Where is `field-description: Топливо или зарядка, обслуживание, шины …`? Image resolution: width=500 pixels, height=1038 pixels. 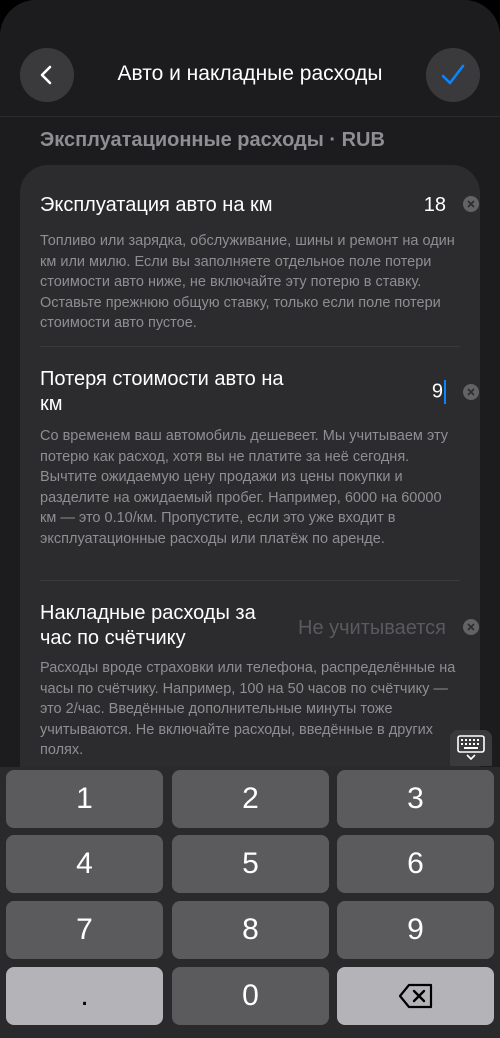 field-description: Топливо или зарядка, обслуживание, шины … is located at coordinates (247, 282).